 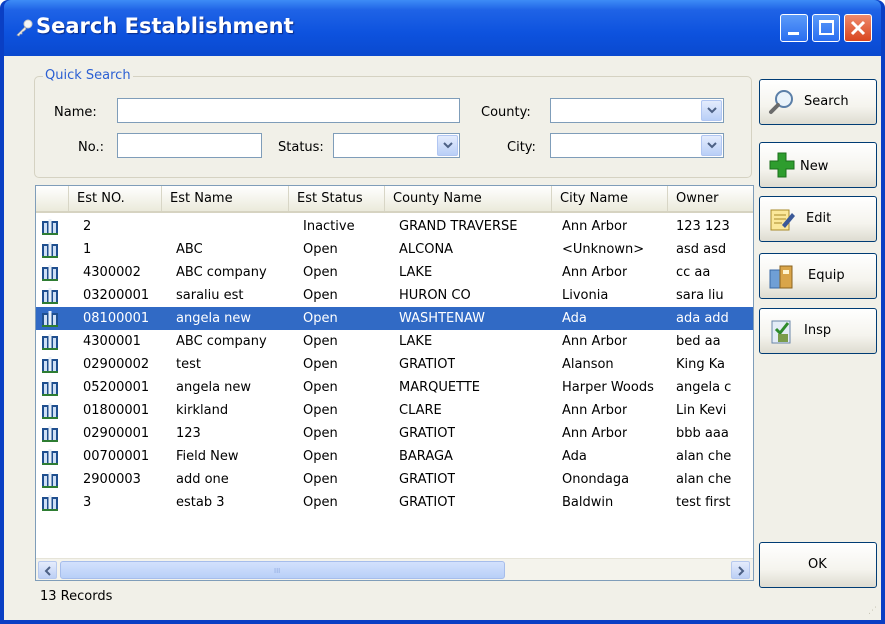 What do you see at coordinates (610, 198) in the screenshot?
I see `column-header-city-name: City Name` at bounding box center [610, 198].